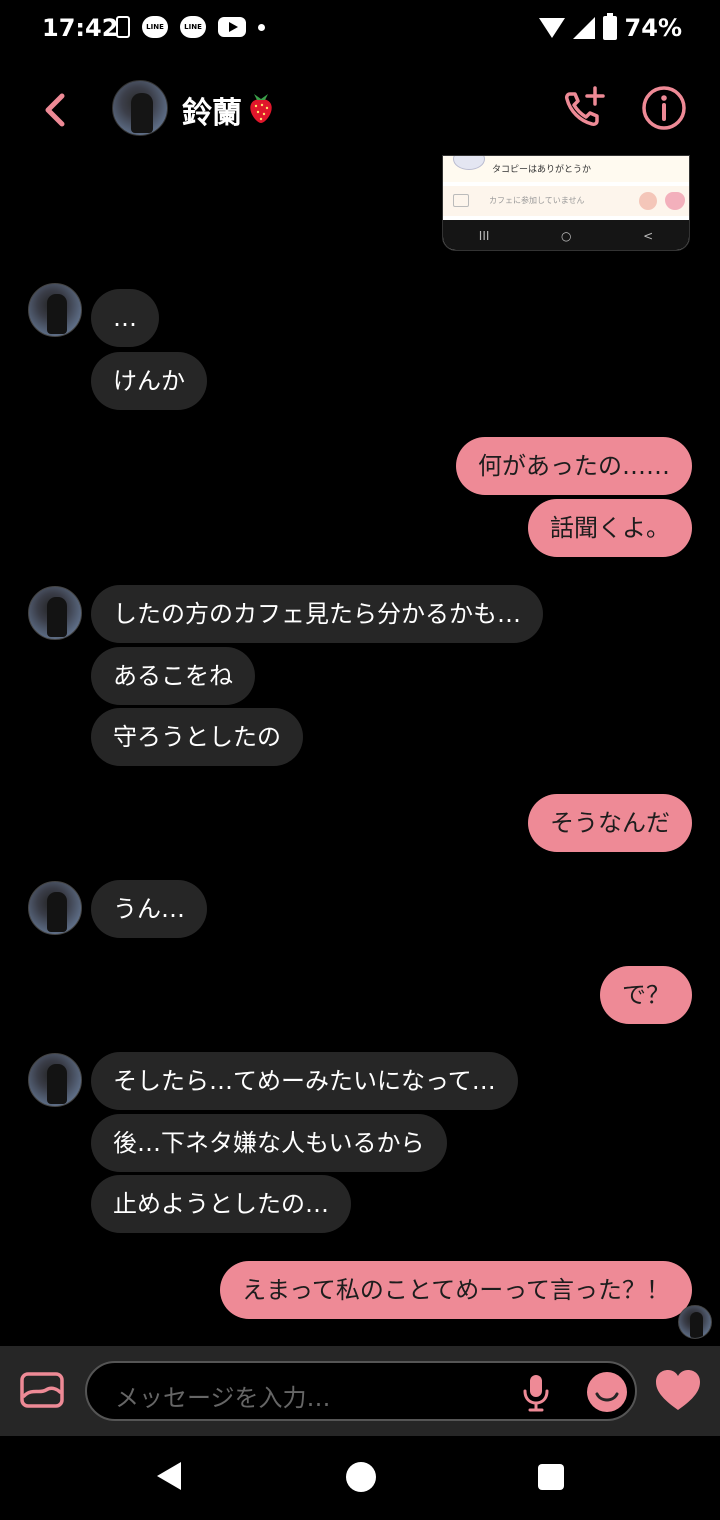 This screenshot has height=1520, width=720. I want to click on line-app-icon-2: LINE, so click(193, 27).